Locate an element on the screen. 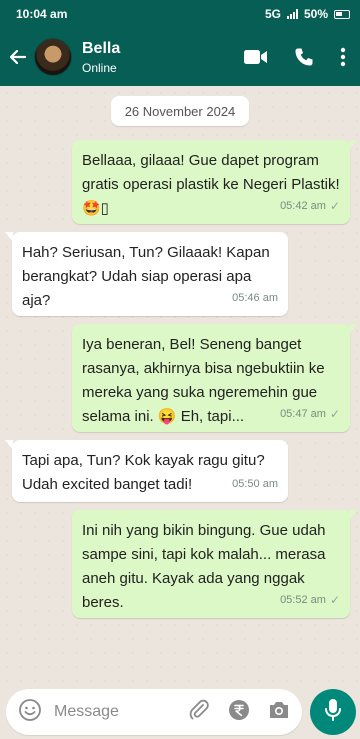  message-meta: 05:52 am ✓ is located at coordinates (310, 600).